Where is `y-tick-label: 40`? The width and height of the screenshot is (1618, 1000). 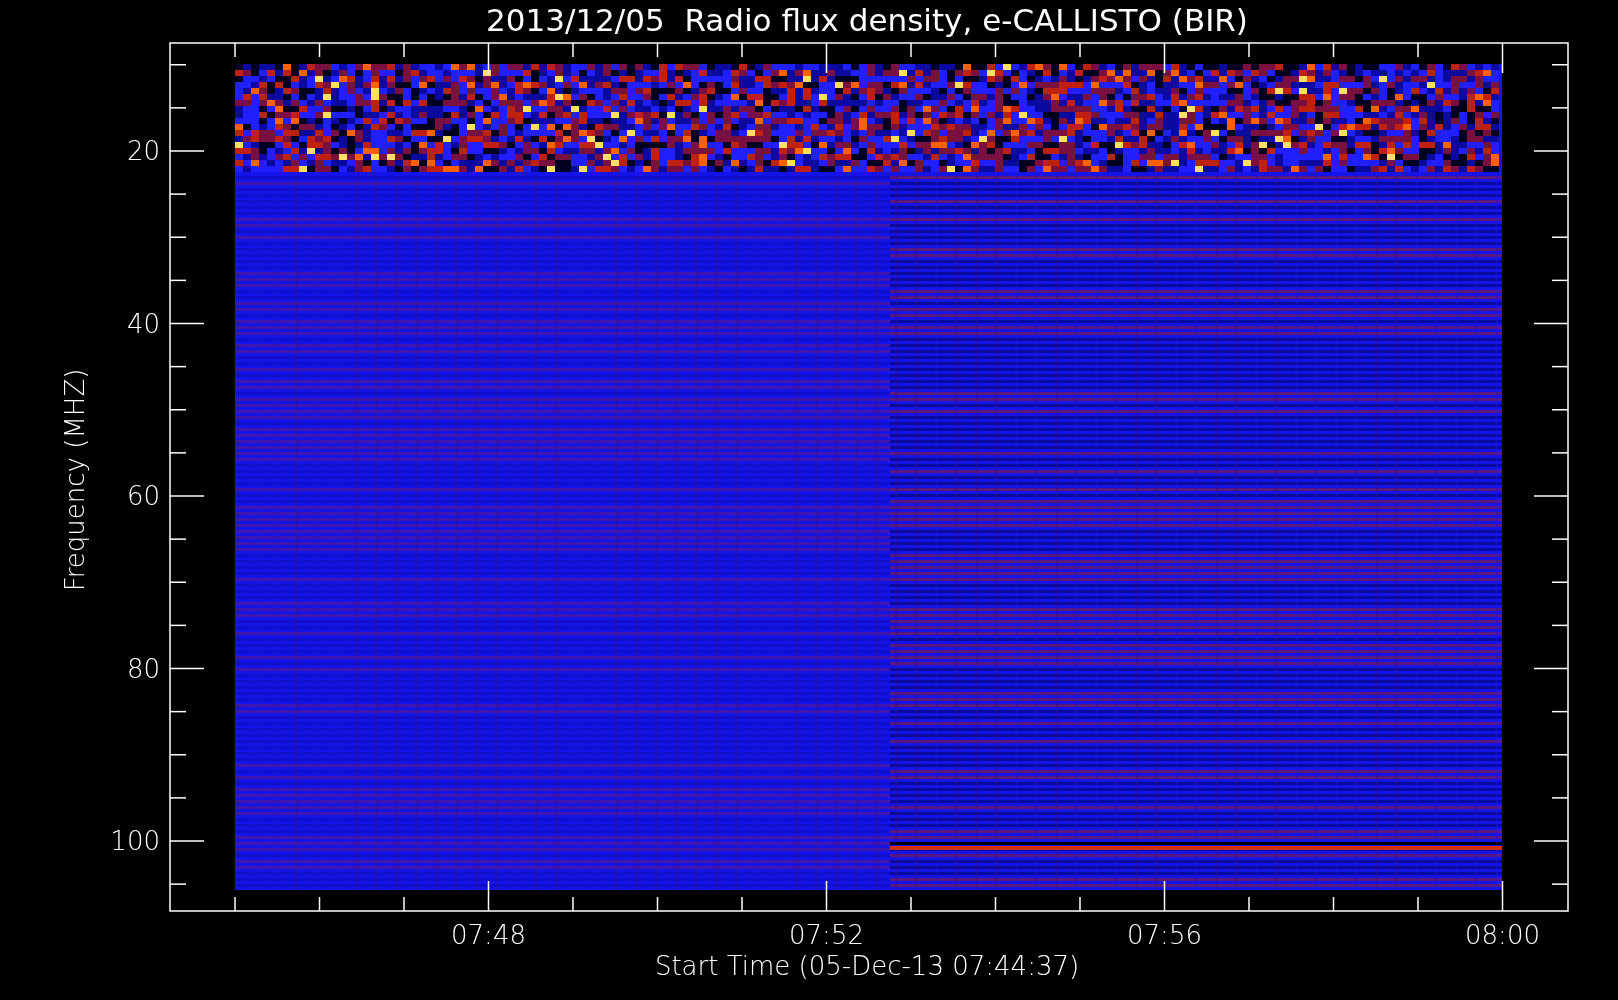
y-tick-label: 40 is located at coordinates (143, 323).